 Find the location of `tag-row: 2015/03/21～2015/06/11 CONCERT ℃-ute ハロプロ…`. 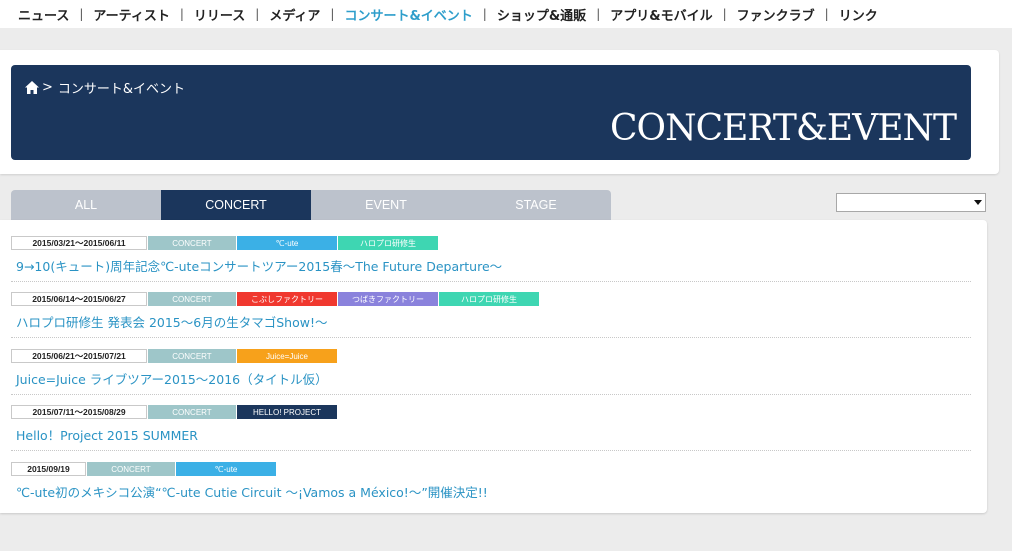

tag-row: 2015/03/21～2015/06/11 CONCERT ℃-ute ハロプロ… is located at coordinates (491, 243).